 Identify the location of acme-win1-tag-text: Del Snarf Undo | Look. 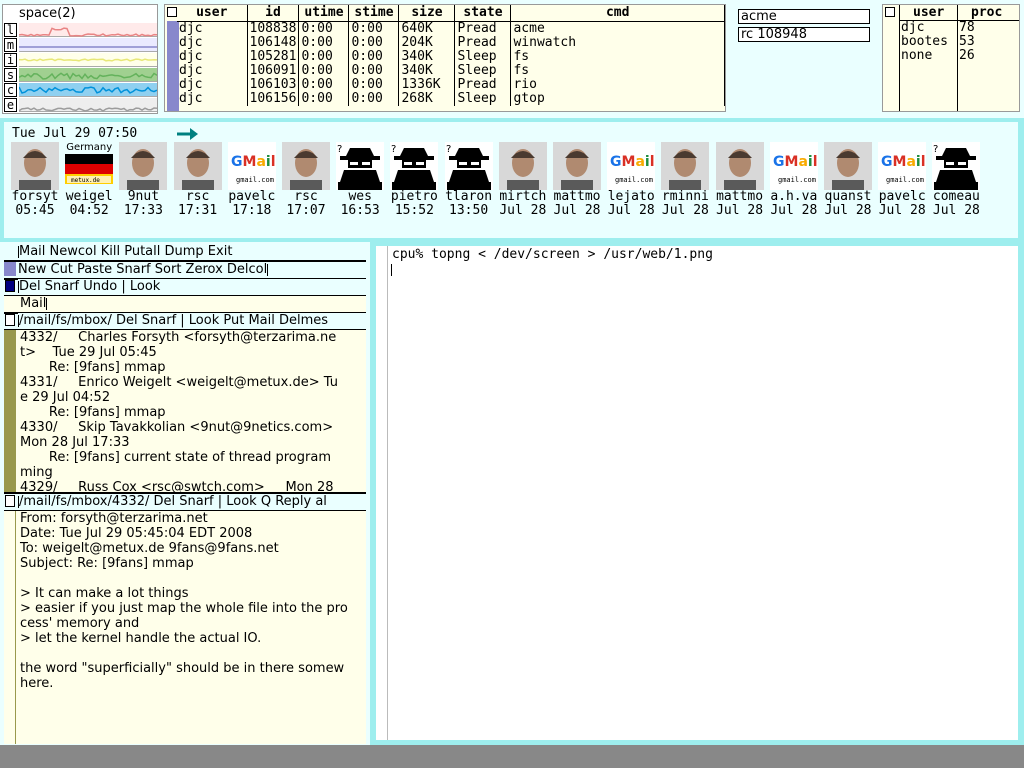
(89, 286).